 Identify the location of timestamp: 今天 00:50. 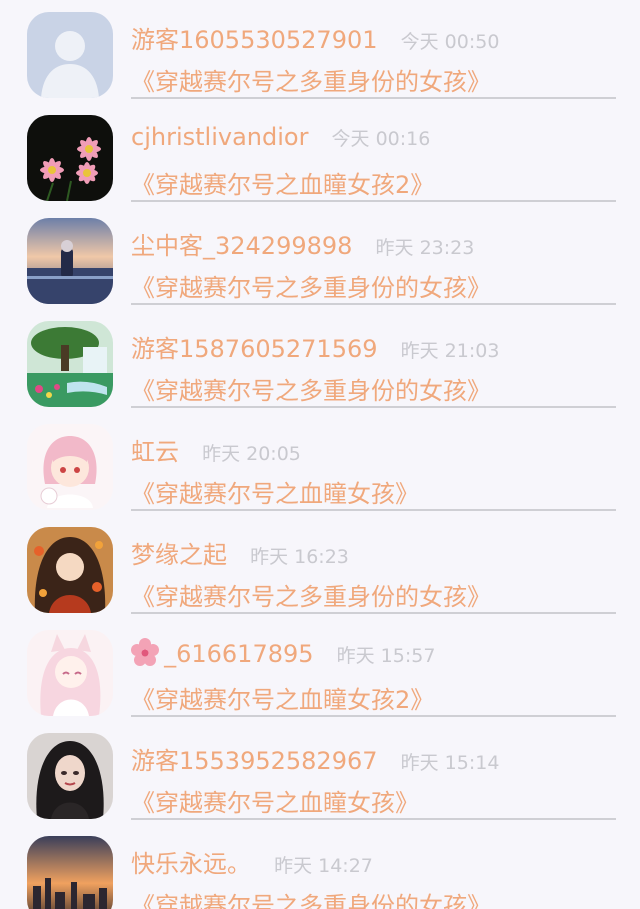
(450, 42).